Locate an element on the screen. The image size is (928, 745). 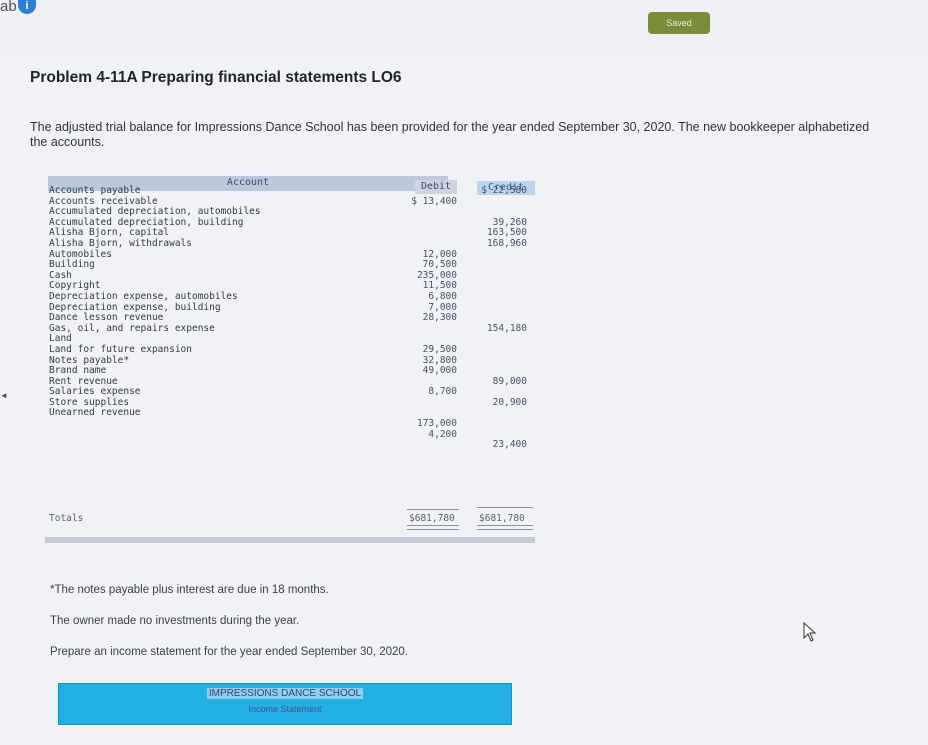
account-name: Depreciation expense, automobiles is located at coordinates (143, 296).